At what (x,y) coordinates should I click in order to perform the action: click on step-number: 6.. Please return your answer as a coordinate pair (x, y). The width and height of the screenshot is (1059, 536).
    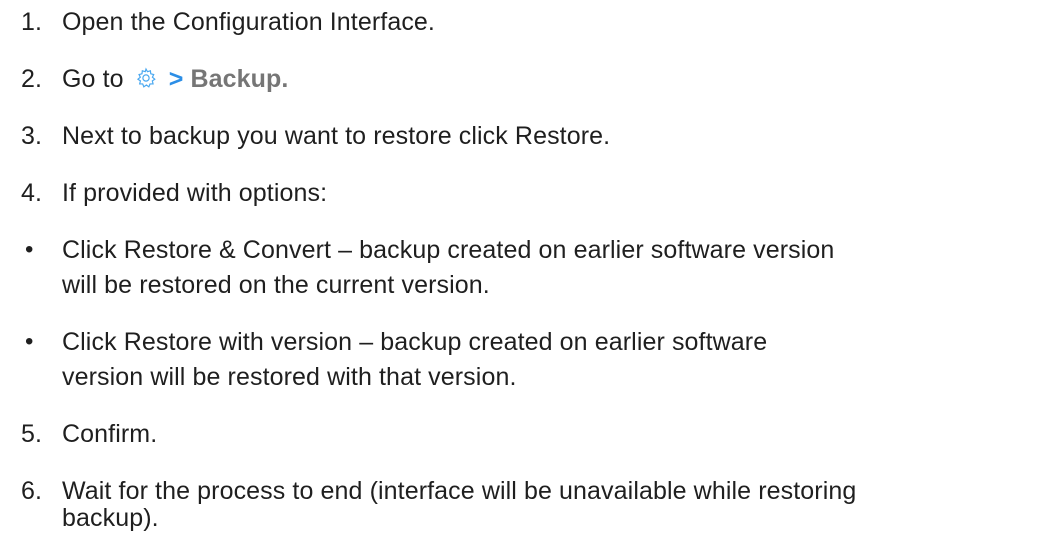
    Looking at the image, I should click on (32, 491).